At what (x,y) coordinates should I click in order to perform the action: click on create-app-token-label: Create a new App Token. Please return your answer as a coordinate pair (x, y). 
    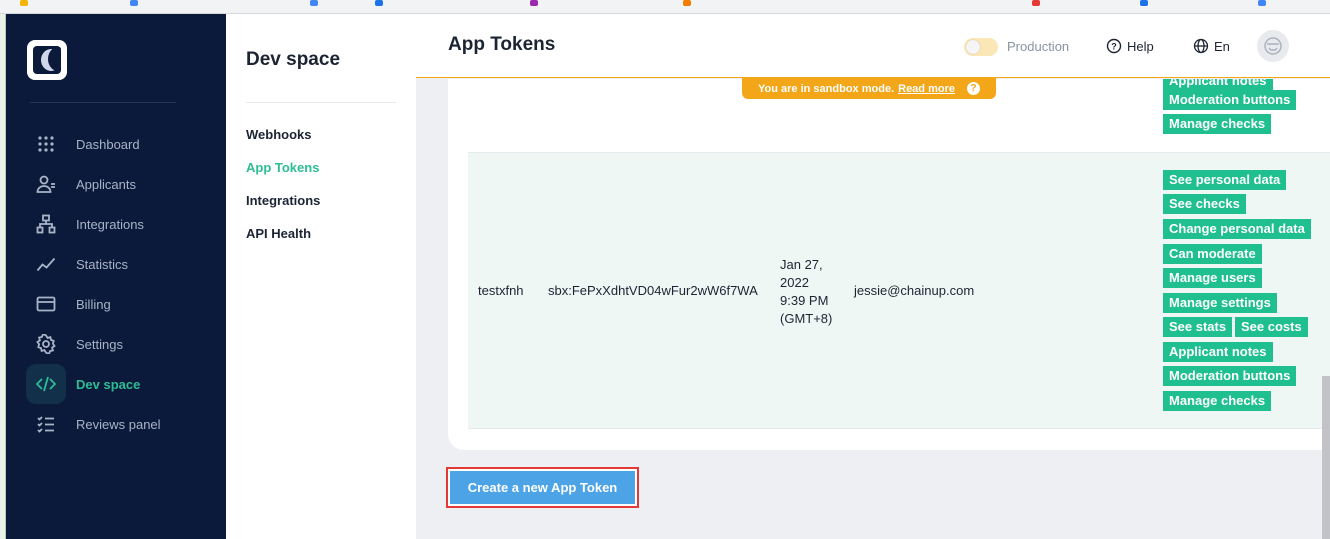
    Looking at the image, I should click on (542, 487).